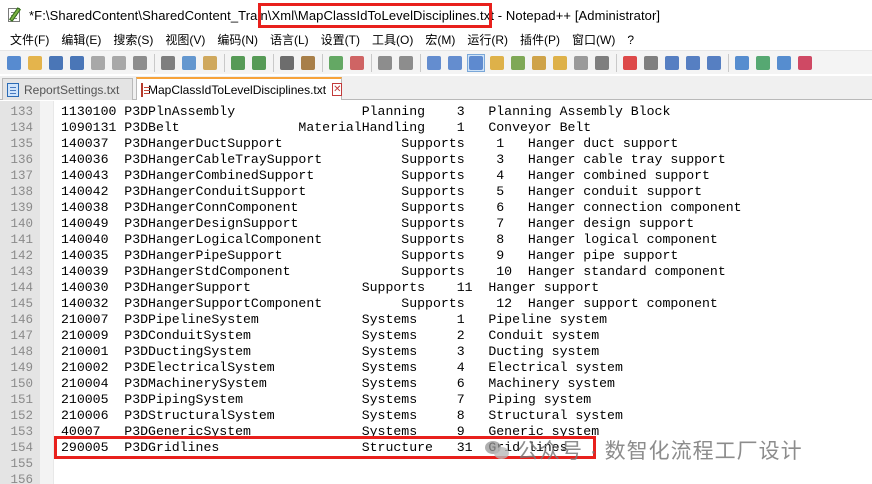 The image size is (872, 484). What do you see at coordinates (672, 63) in the screenshot?
I see `playback-macro-button` at bounding box center [672, 63].